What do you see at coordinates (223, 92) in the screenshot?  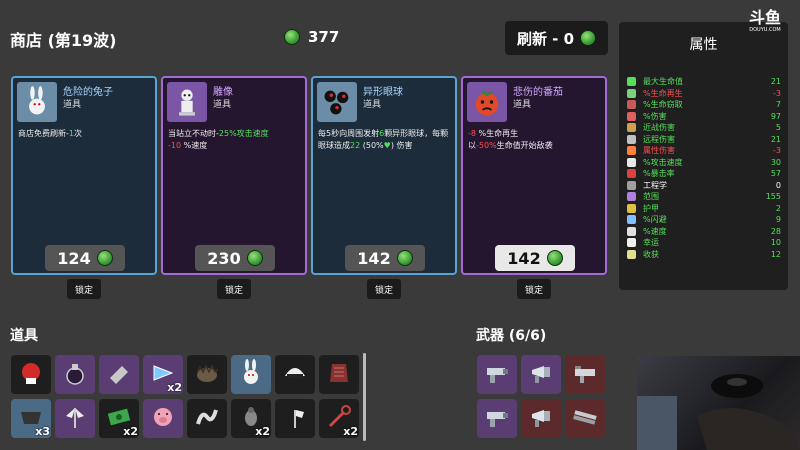 I see `item-name: 雕像` at bounding box center [223, 92].